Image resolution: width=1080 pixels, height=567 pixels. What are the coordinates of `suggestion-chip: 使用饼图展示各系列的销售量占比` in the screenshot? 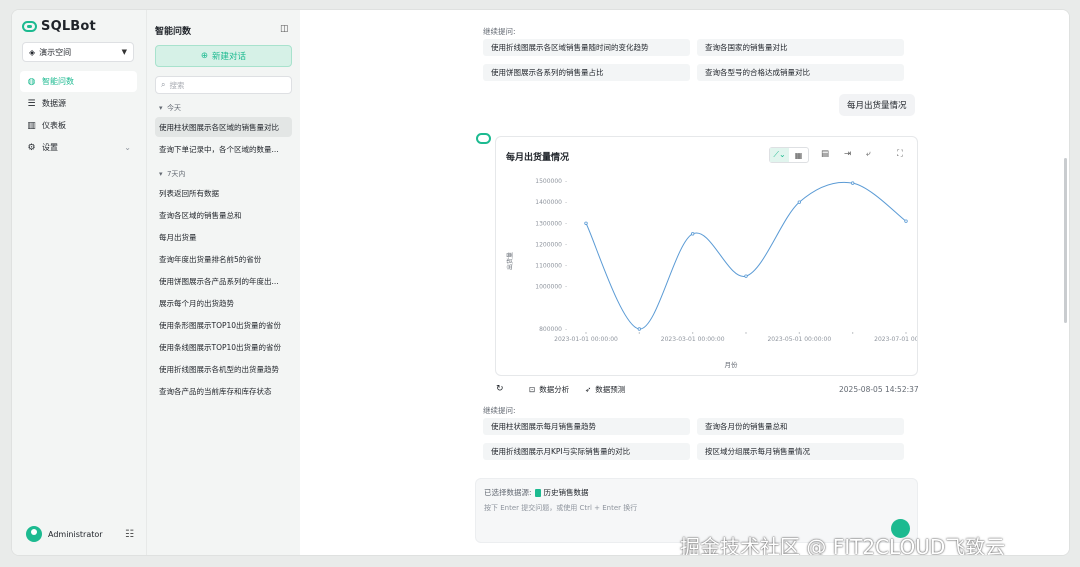 It's located at (586, 72).